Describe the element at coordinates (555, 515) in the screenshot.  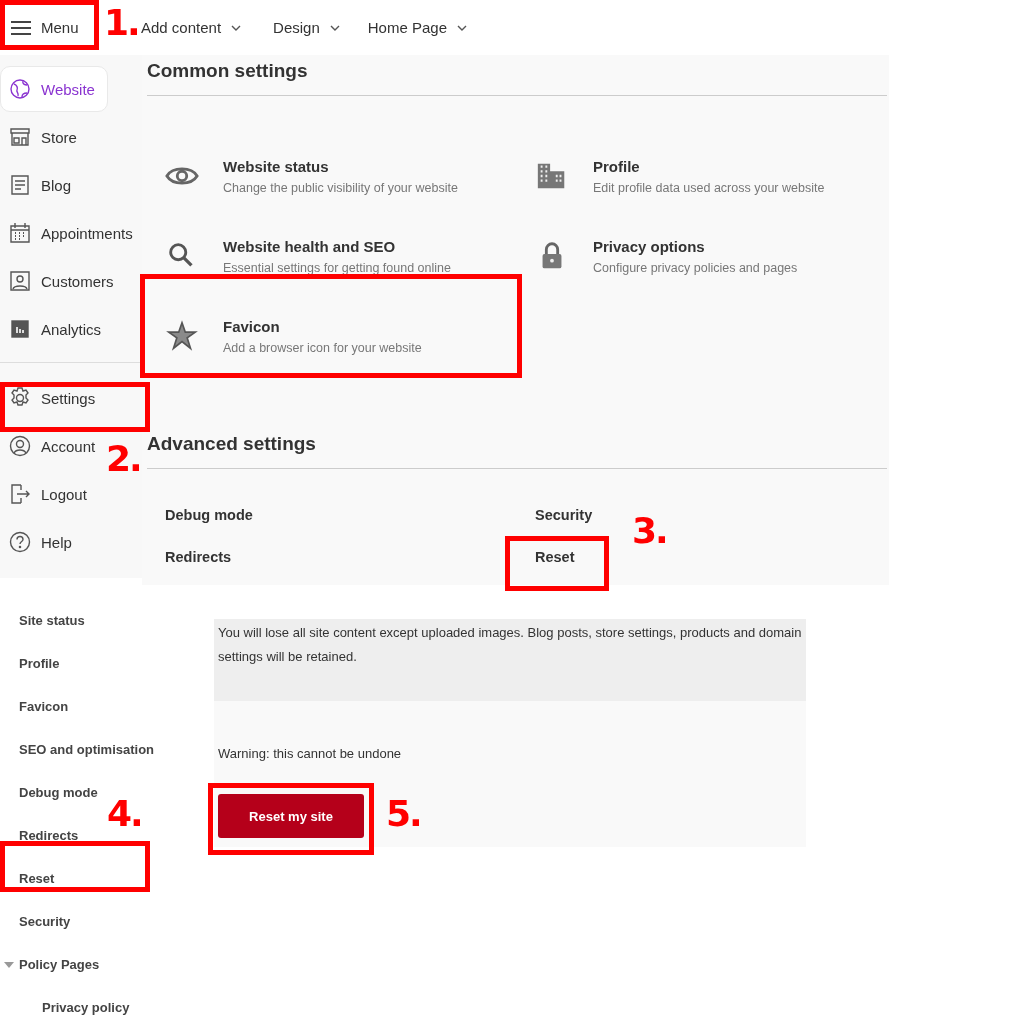
I see `settings-link: Security` at that location.